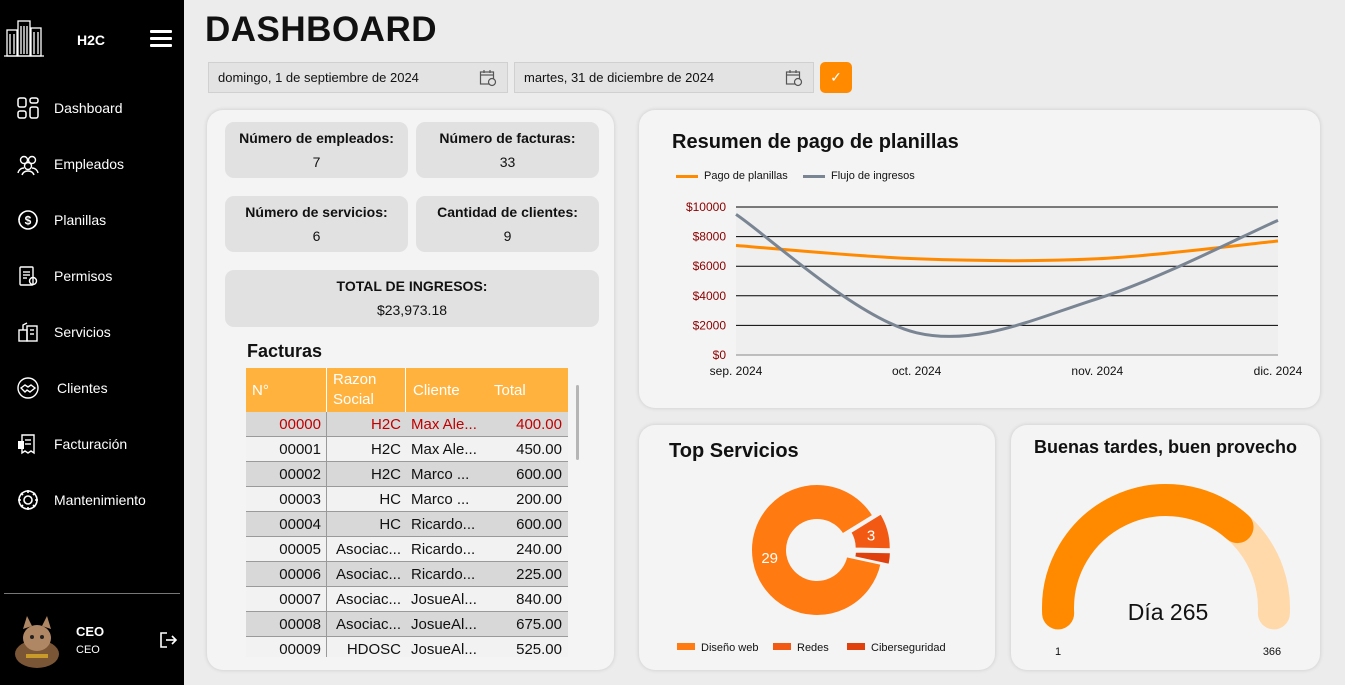 The width and height of the screenshot is (1345, 685). What do you see at coordinates (507, 236) in the screenshot?
I see `stat-value: 9` at bounding box center [507, 236].